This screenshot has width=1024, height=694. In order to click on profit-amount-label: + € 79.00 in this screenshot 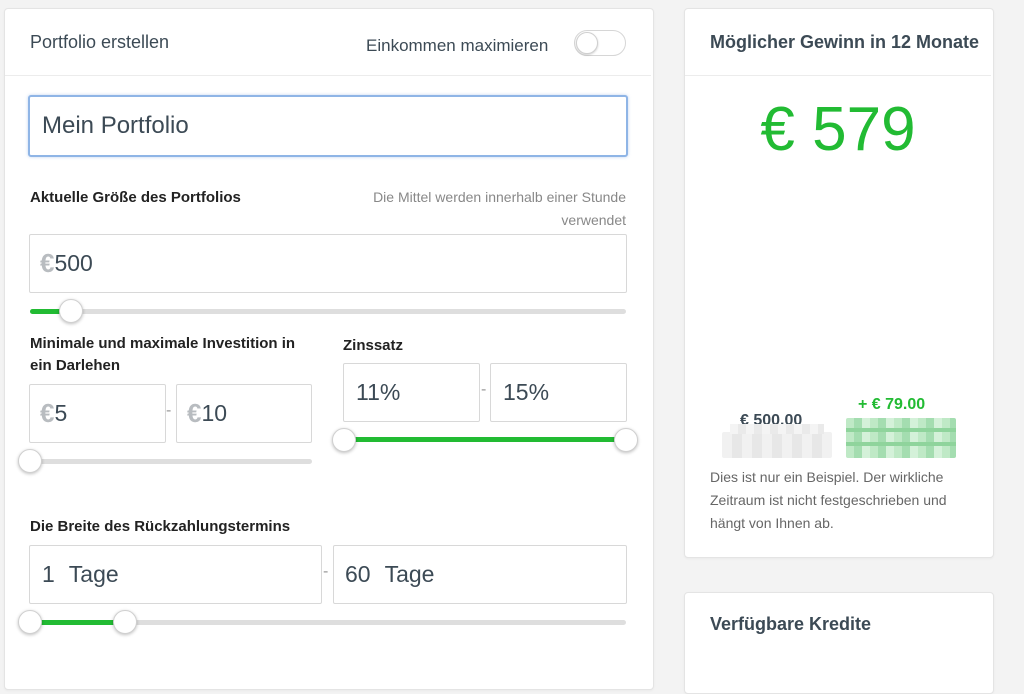, I will do `click(892, 404)`.